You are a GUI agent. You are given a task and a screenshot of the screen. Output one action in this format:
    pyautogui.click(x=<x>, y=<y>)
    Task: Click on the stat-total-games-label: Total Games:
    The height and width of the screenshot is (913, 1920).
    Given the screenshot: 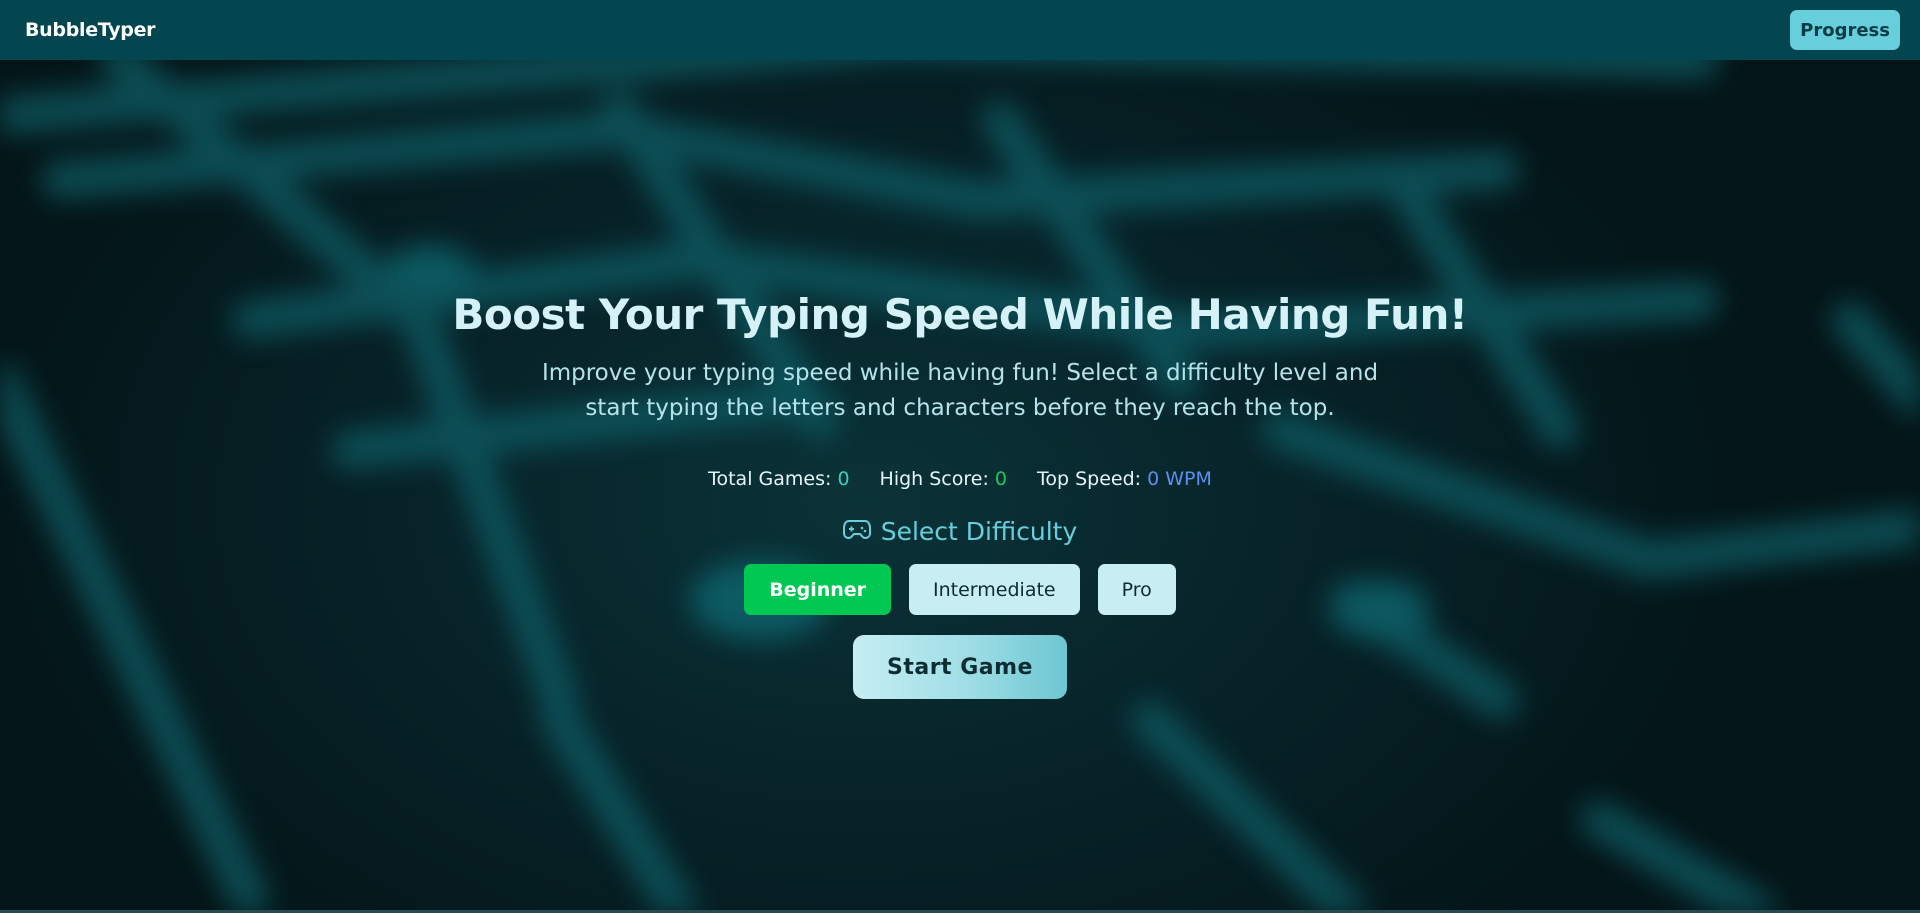 What is the action you would take?
    pyautogui.click(x=770, y=479)
    